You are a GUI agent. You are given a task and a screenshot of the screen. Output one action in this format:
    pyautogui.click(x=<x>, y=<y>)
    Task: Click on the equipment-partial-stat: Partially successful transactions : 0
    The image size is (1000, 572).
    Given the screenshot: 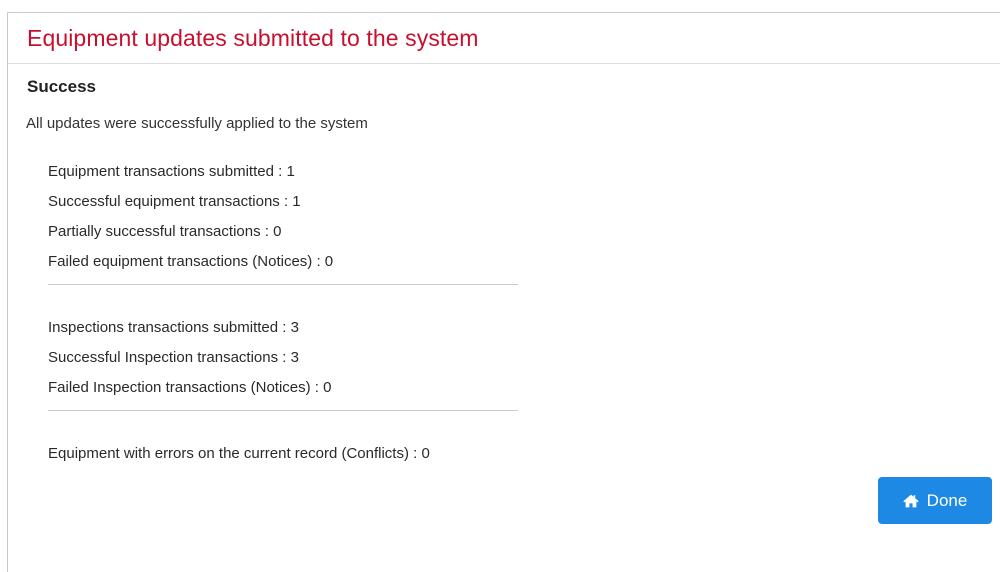 What is the action you would take?
    pyautogui.click(x=165, y=231)
    